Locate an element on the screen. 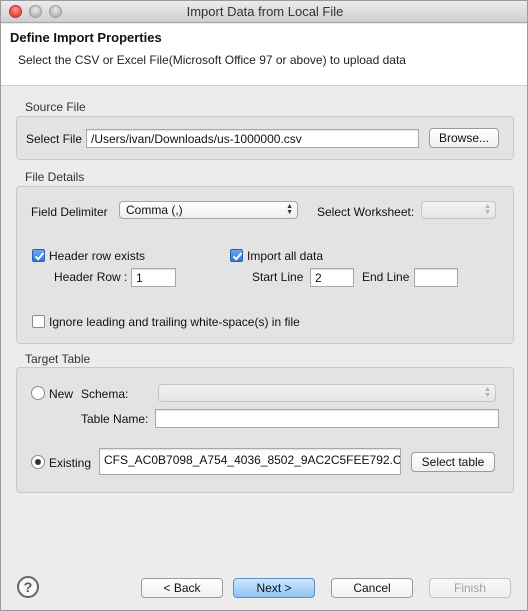 This screenshot has width=528, height=611. header-row-exists-checkbox is located at coordinates (38, 255).